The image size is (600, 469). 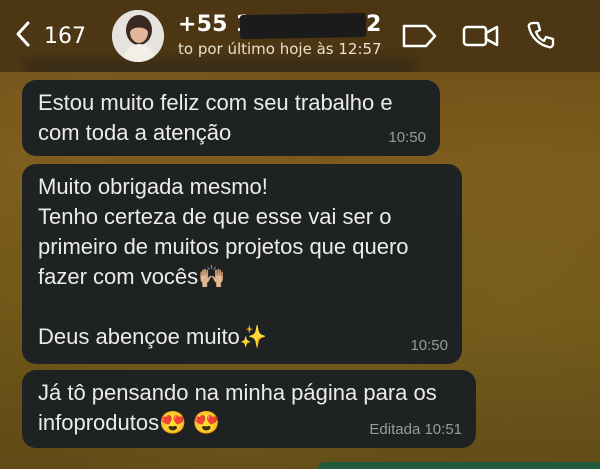 I want to click on status-bubble-icon, so click(x=419, y=36).